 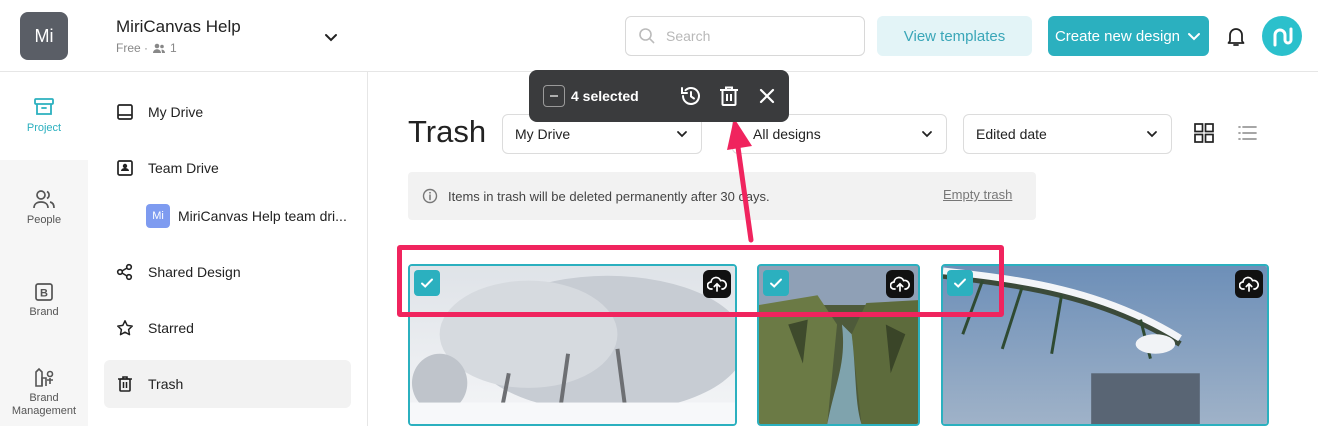 I want to click on list-view-icon, so click(x=1247, y=133).